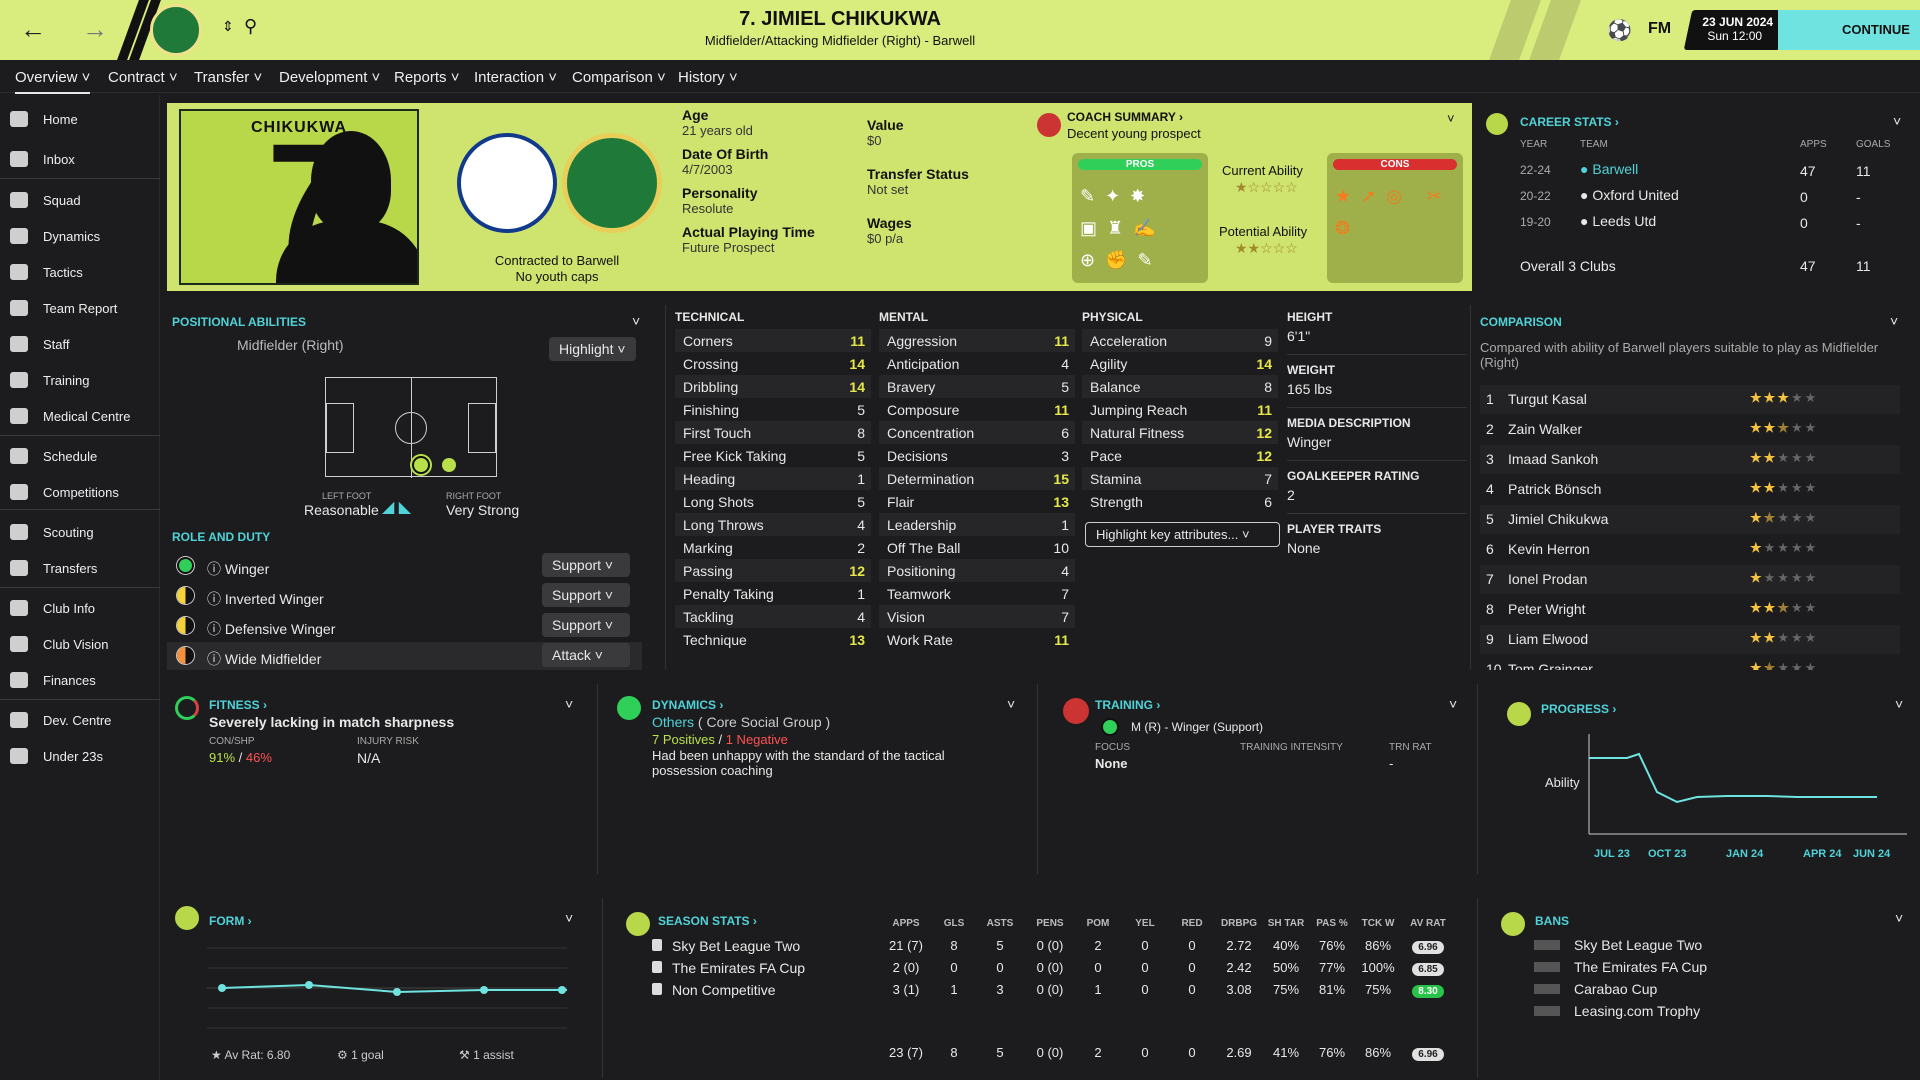 The height and width of the screenshot is (1080, 1920). Describe the element at coordinates (977, 616) in the screenshot. I see `attribute-row: Vision 7` at that location.